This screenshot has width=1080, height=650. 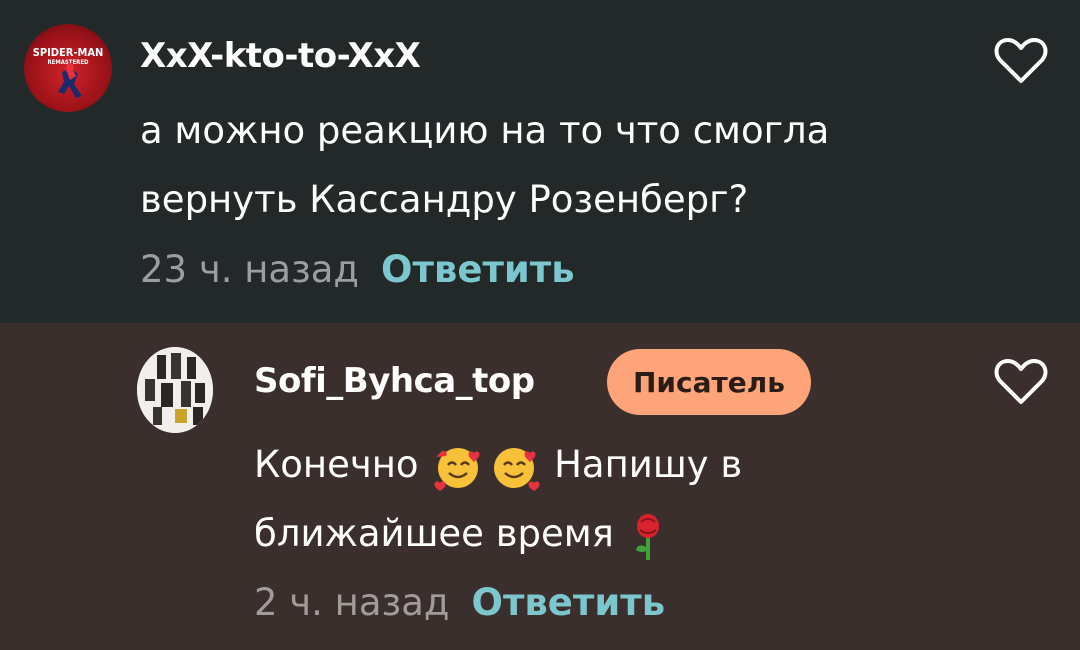 I want to click on timestamp: 23 ч. назад, so click(x=250, y=269).